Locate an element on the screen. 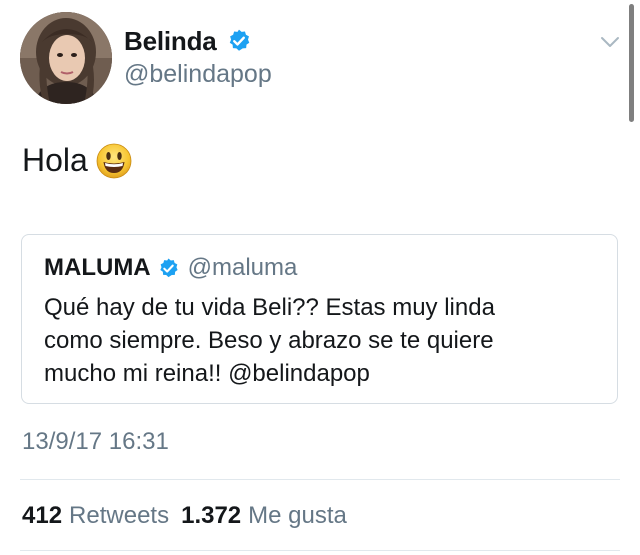 The image size is (640, 555). author-display-name: Belinda is located at coordinates (170, 41).